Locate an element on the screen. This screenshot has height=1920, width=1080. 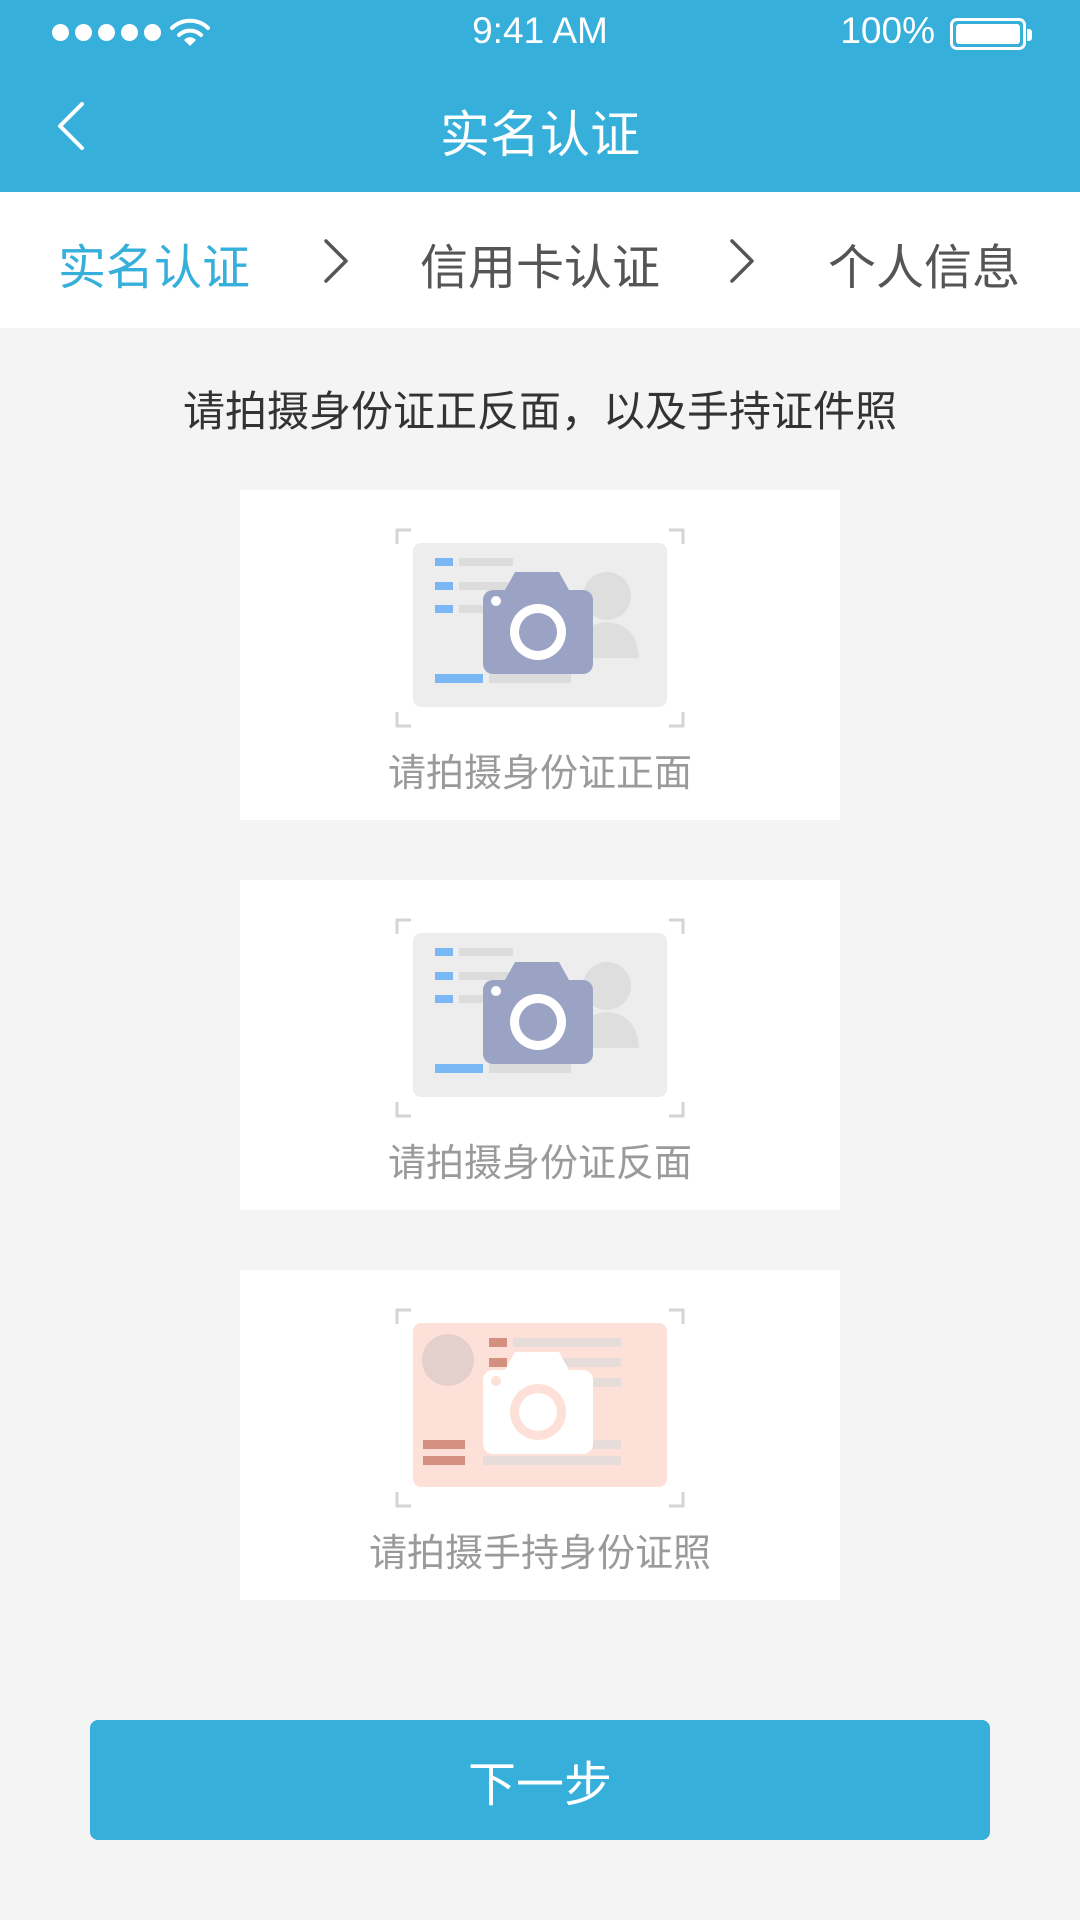
upload-handheld-id-card: 请拍摄手持身份证照 is located at coordinates (540, 1435).